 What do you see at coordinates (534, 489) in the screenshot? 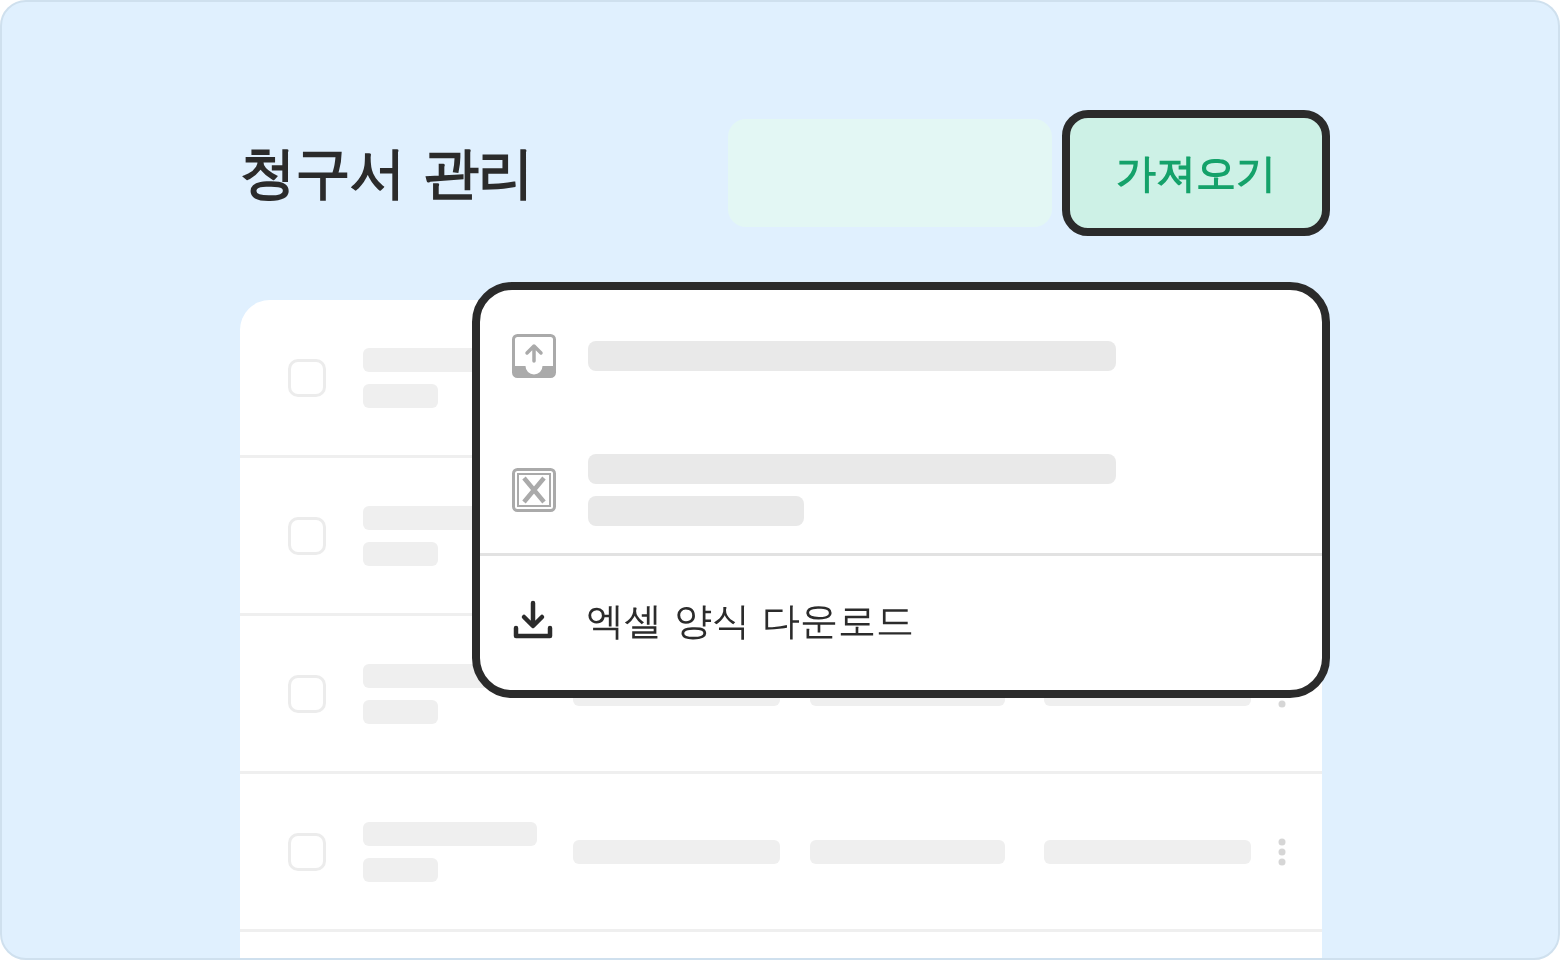
I see `spreadsheet-icon` at bounding box center [534, 489].